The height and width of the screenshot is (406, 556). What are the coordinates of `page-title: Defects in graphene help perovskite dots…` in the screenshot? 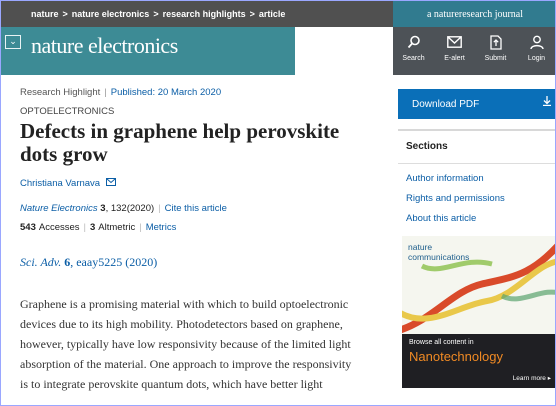 It's located at (180, 142).